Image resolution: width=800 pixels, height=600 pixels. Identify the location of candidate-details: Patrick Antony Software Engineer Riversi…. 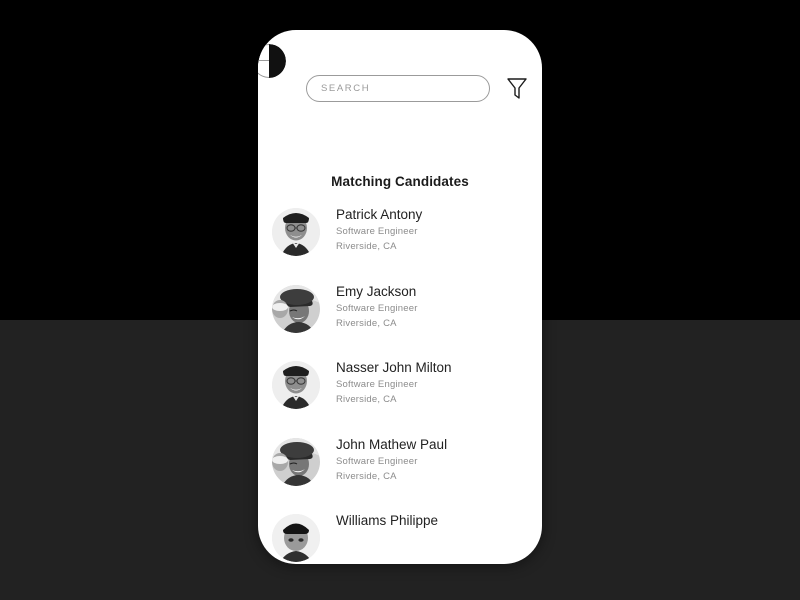
(379, 230).